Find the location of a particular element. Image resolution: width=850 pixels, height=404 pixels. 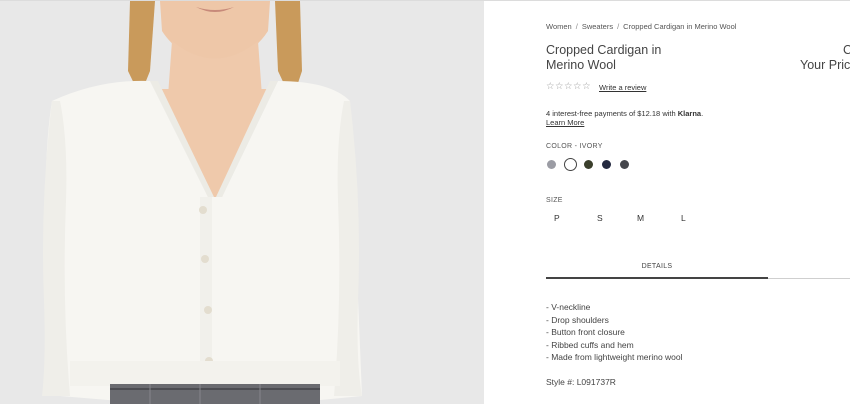

swatch-navy is located at coordinates (606, 164).